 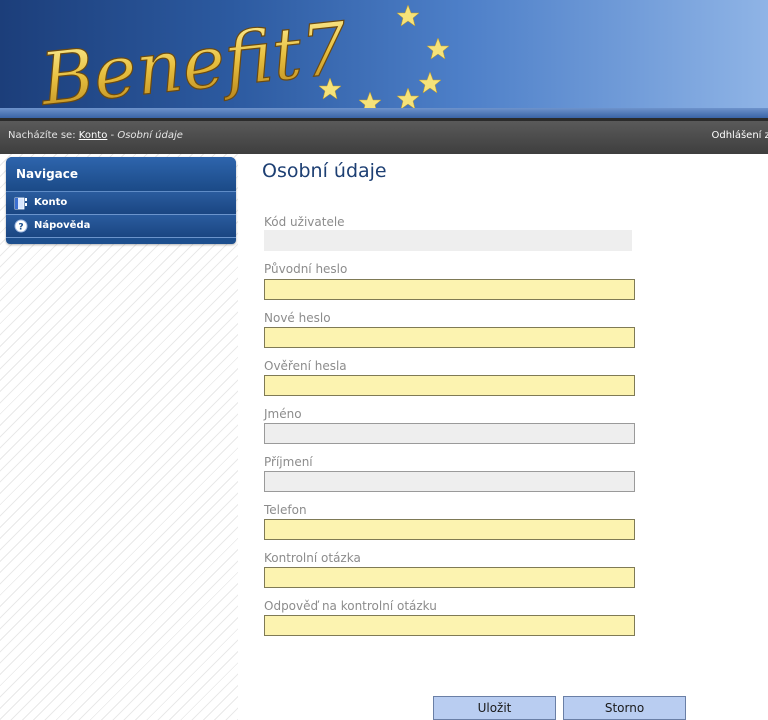 What do you see at coordinates (297, 318) in the screenshot?
I see `new-password-label: Nové heslo` at bounding box center [297, 318].